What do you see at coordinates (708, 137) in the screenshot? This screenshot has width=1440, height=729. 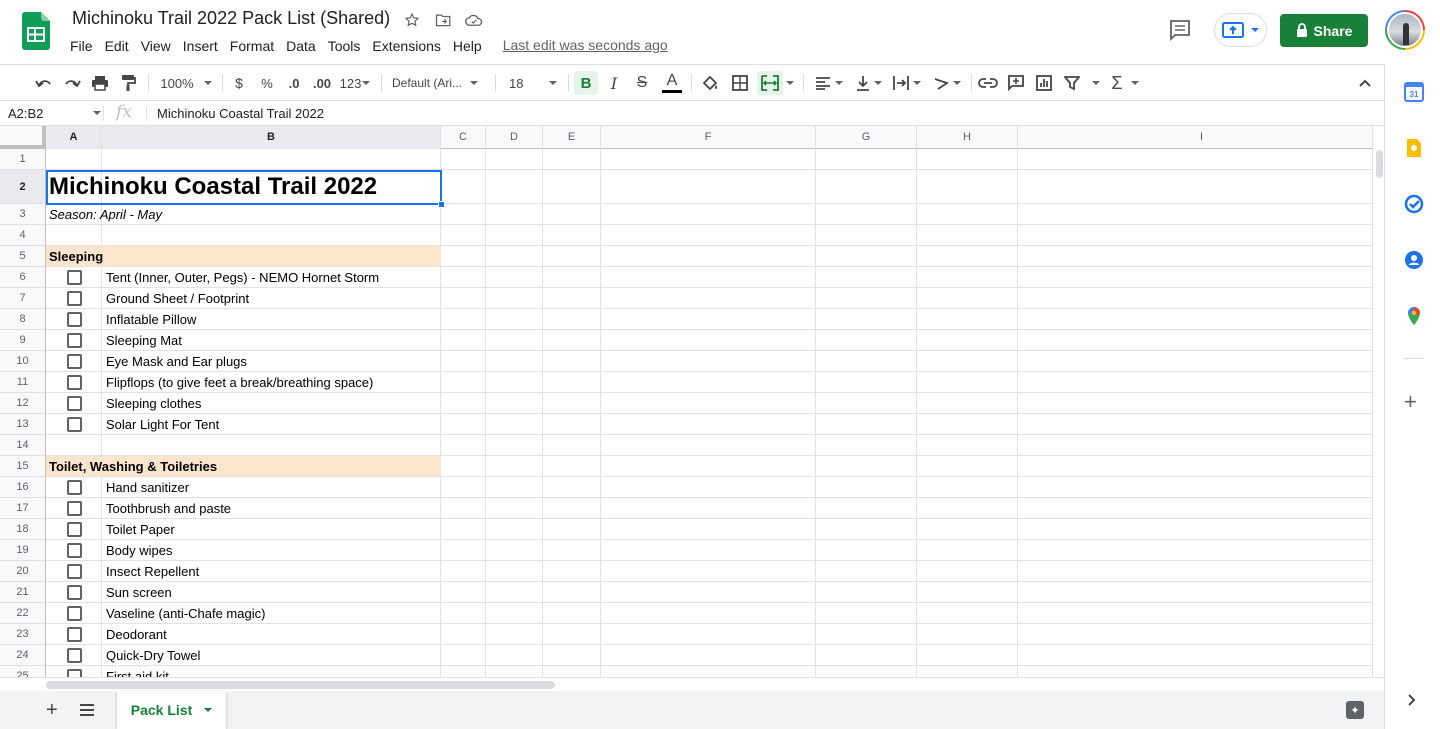 I see `column-header: F` at bounding box center [708, 137].